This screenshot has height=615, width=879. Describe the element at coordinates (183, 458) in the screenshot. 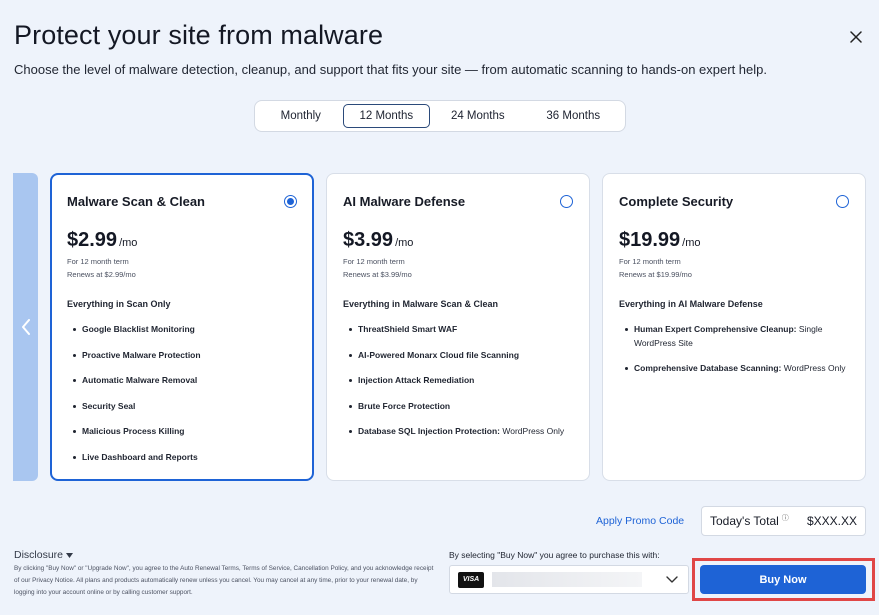

I see `feature-item: Live Dashboard and Reports` at that location.